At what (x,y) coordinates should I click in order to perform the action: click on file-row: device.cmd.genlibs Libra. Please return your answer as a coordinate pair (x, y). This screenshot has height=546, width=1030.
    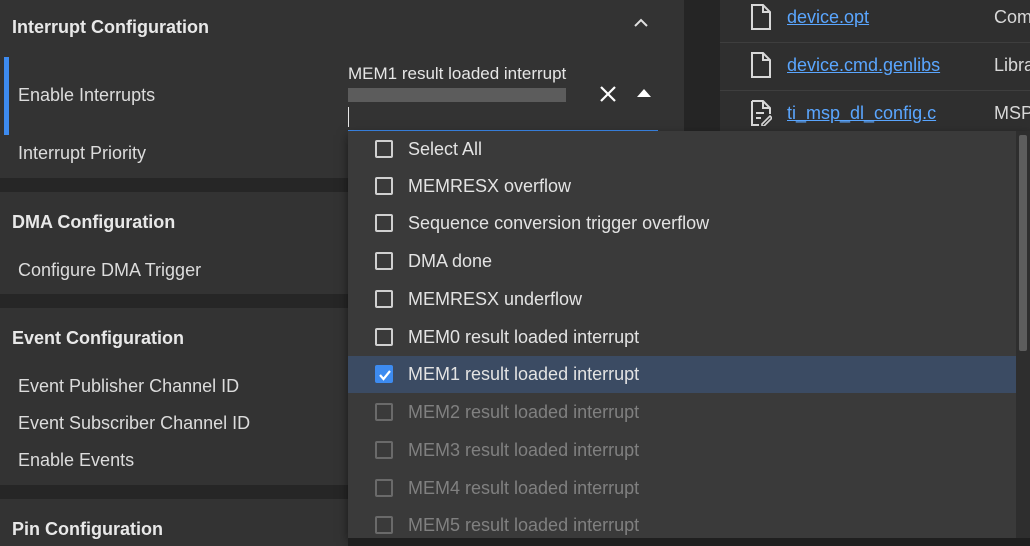
    Looking at the image, I should click on (875, 66).